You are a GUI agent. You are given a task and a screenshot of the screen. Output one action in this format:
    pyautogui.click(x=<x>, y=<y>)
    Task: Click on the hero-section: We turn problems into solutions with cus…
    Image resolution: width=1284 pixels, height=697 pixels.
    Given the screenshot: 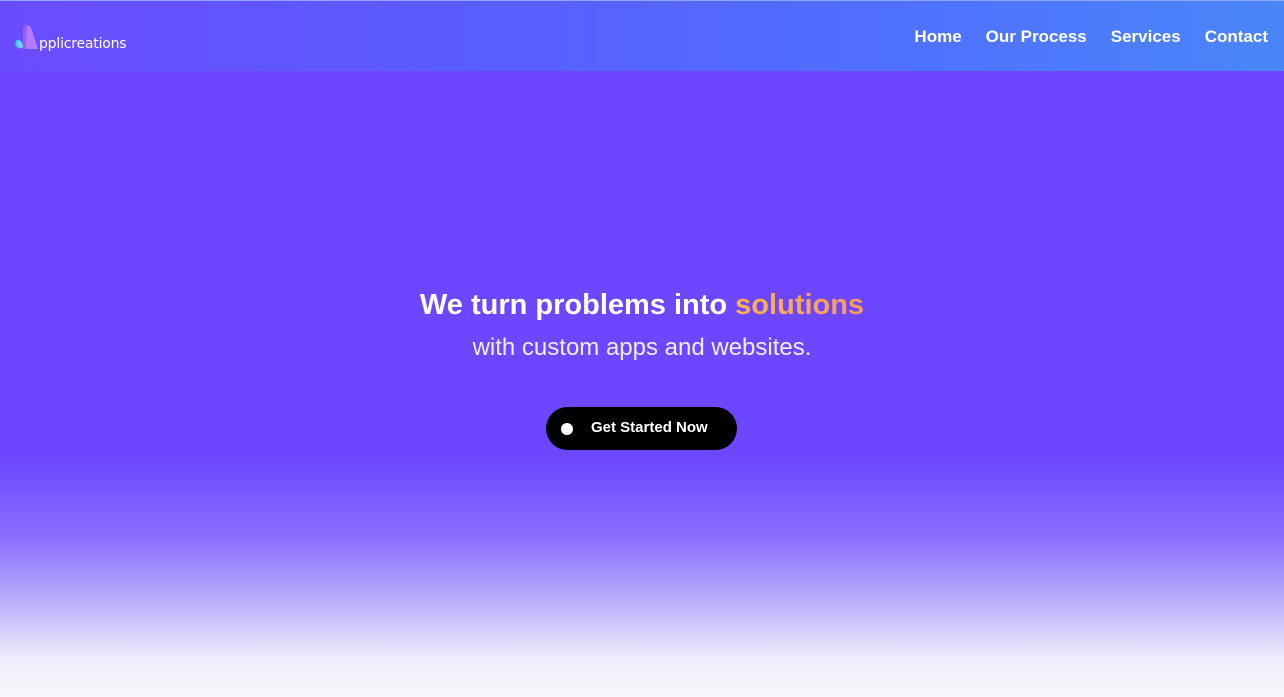 What is the action you would take?
    pyautogui.click(x=642, y=326)
    